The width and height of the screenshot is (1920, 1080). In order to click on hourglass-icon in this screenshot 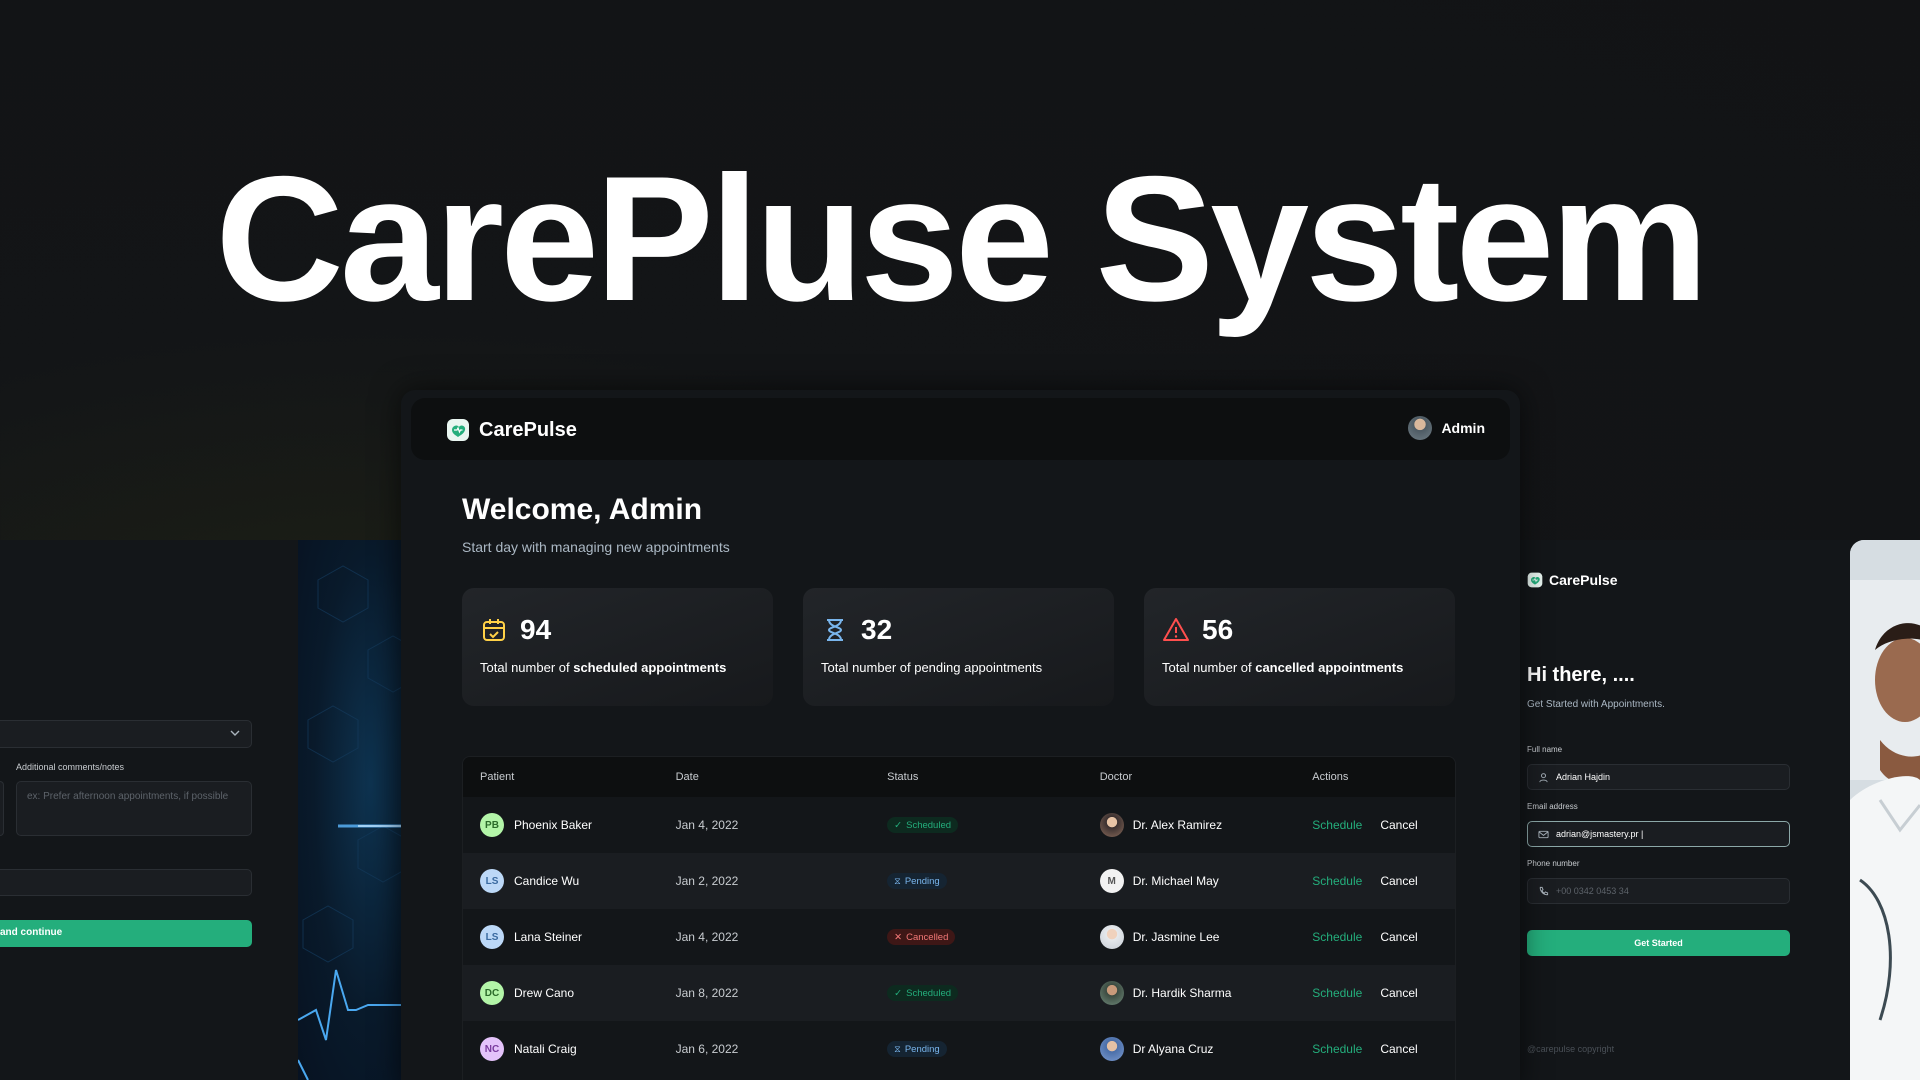, I will do `click(835, 630)`.